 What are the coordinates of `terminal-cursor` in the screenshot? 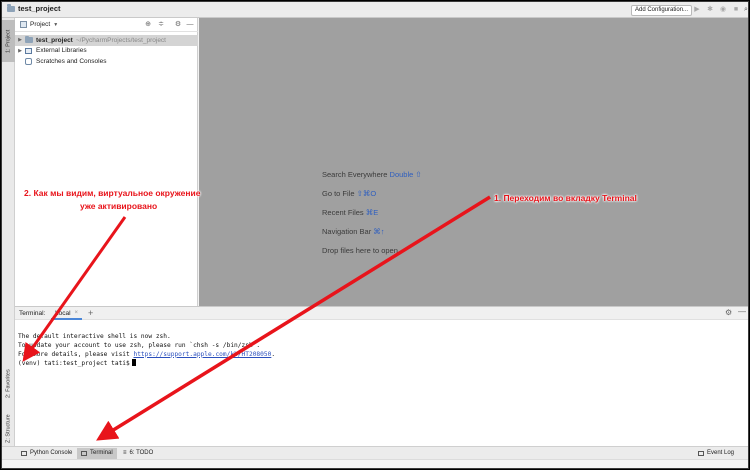 It's located at (133, 363).